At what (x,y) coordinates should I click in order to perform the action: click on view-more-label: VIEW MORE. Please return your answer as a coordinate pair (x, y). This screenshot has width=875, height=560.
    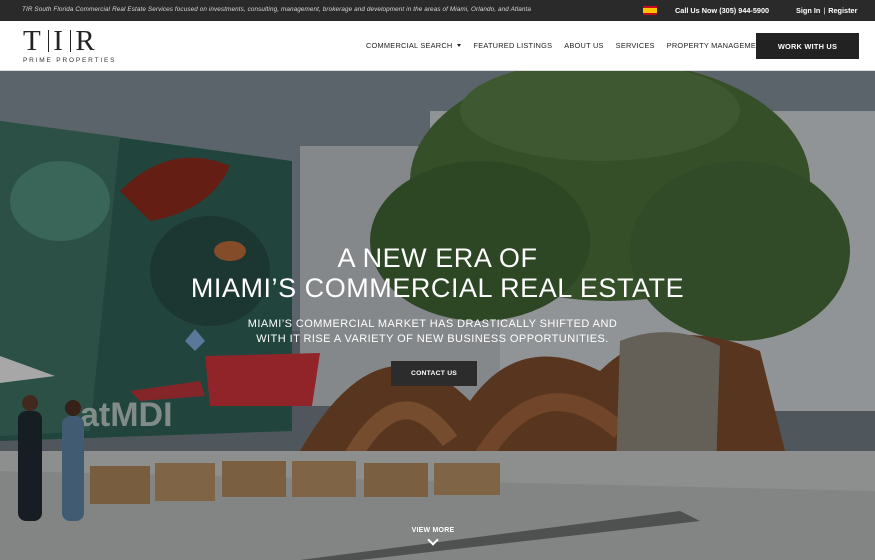
    Looking at the image, I should click on (433, 530).